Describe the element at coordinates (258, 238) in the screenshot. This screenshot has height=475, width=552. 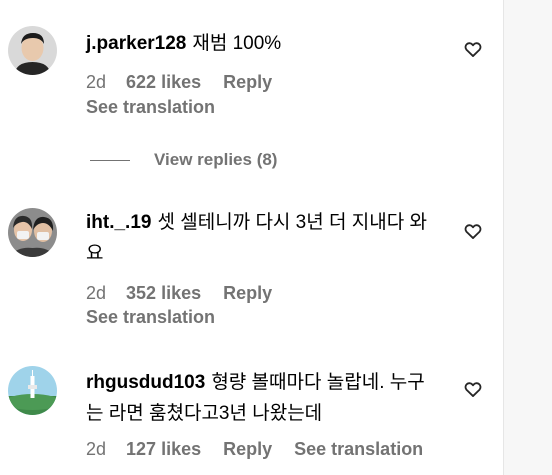
I see `comment-text: iht._.19 셋 셀테니까 다시 3년 더 지내다 와요` at that location.